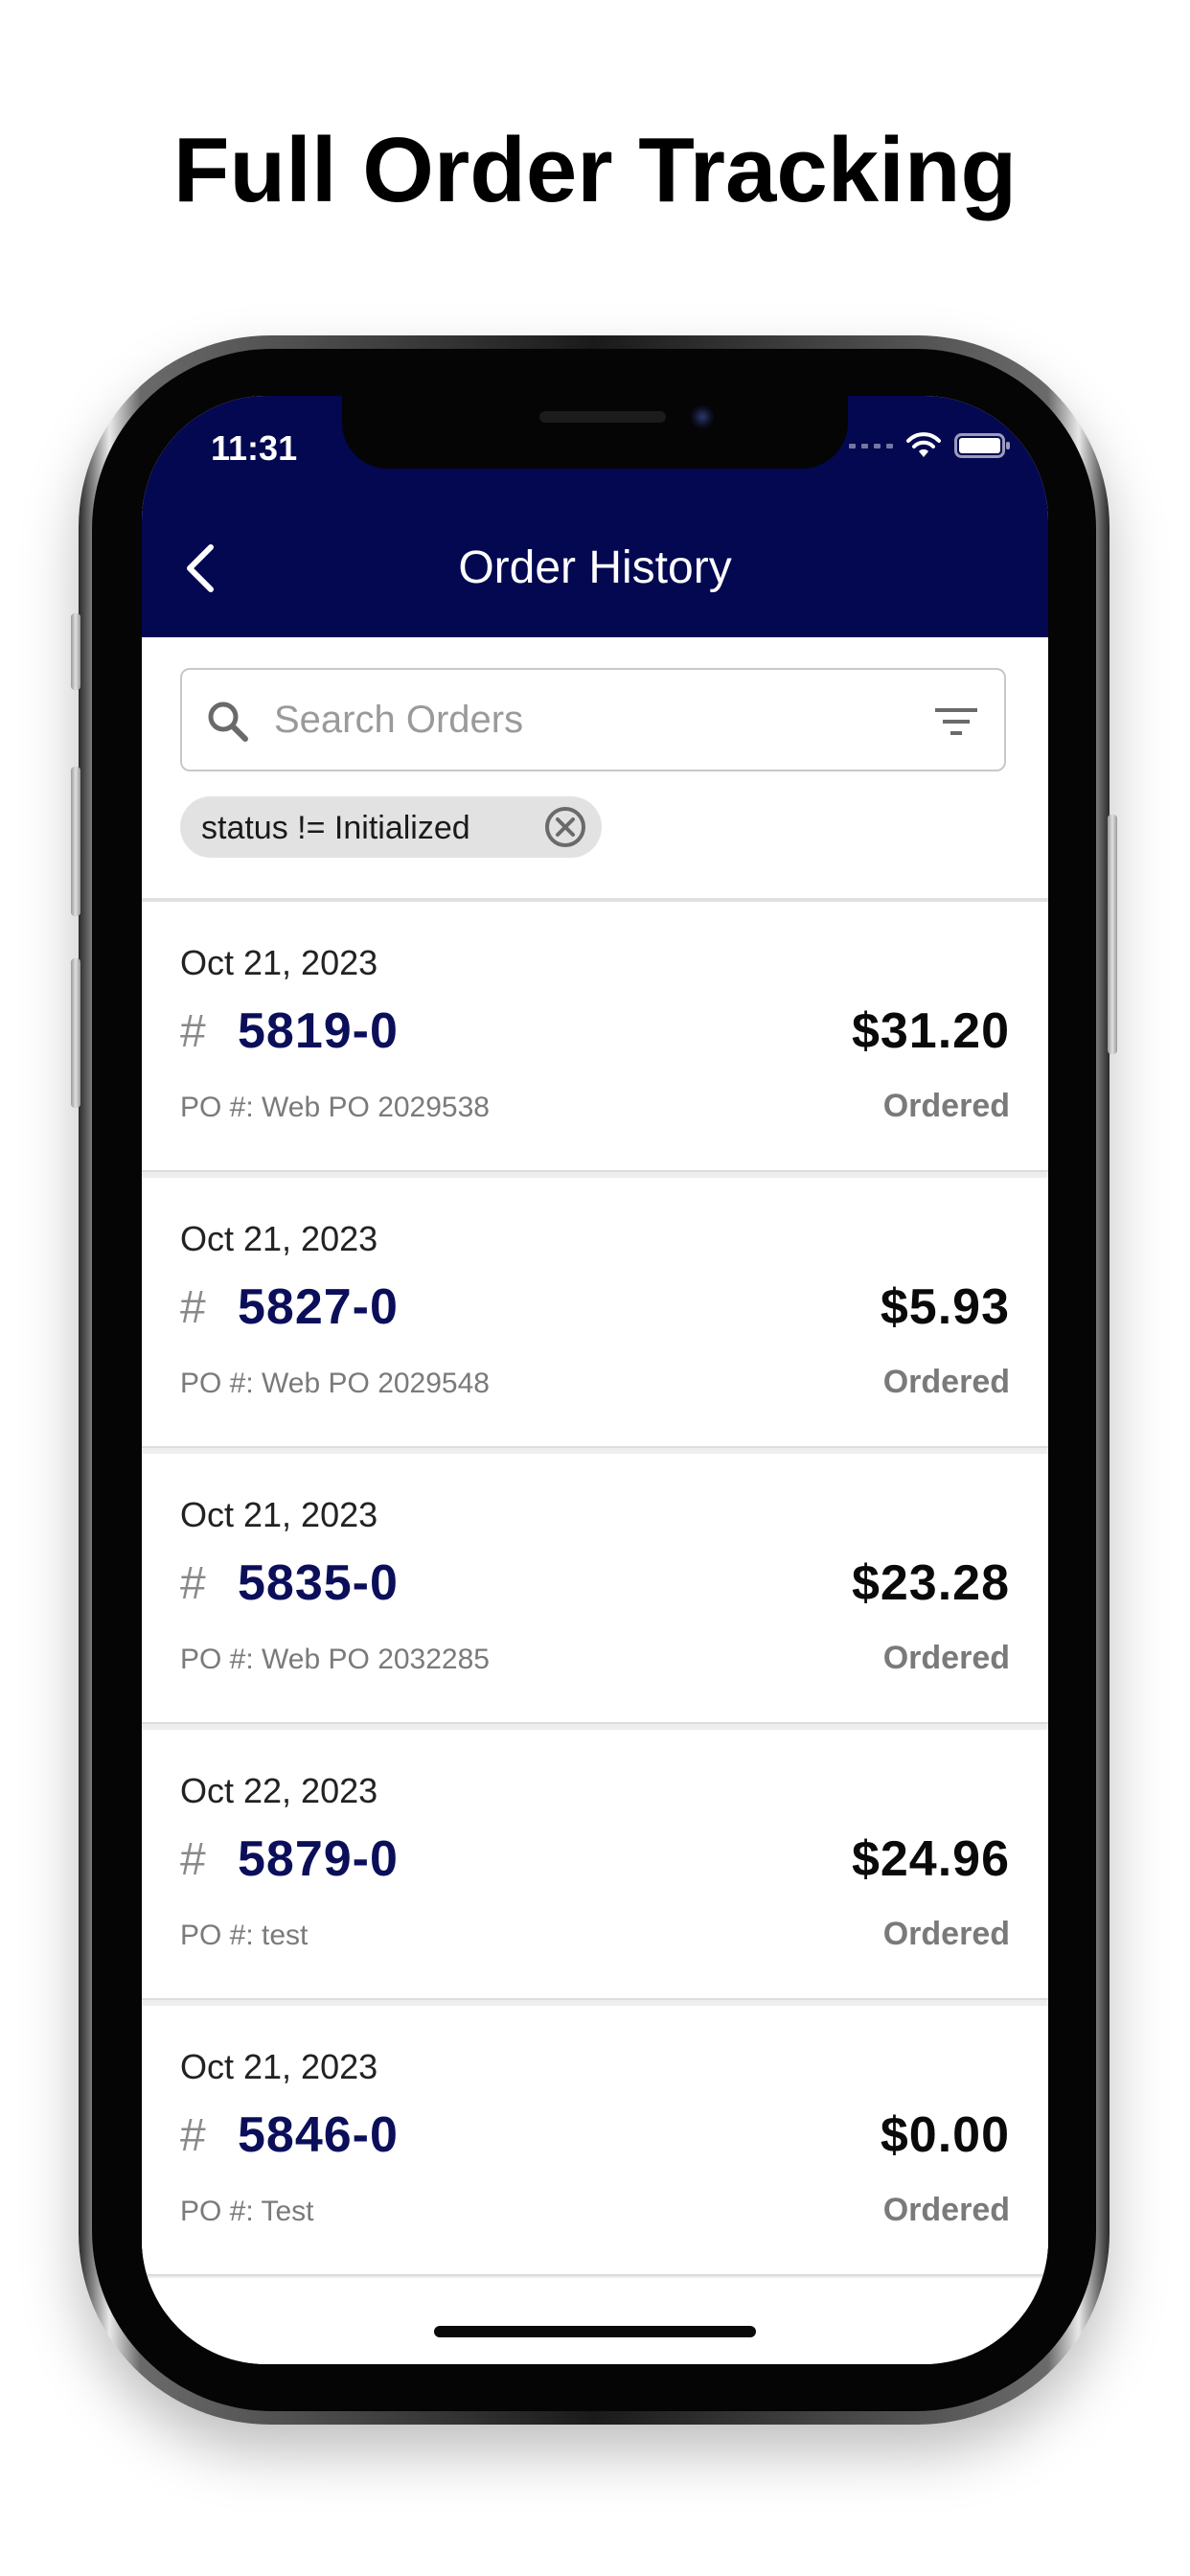 The image size is (1190, 2576). What do you see at coordinates (76, 841) in the screenshot?
I see `volume-up-button` at bounding box center [76, 841].